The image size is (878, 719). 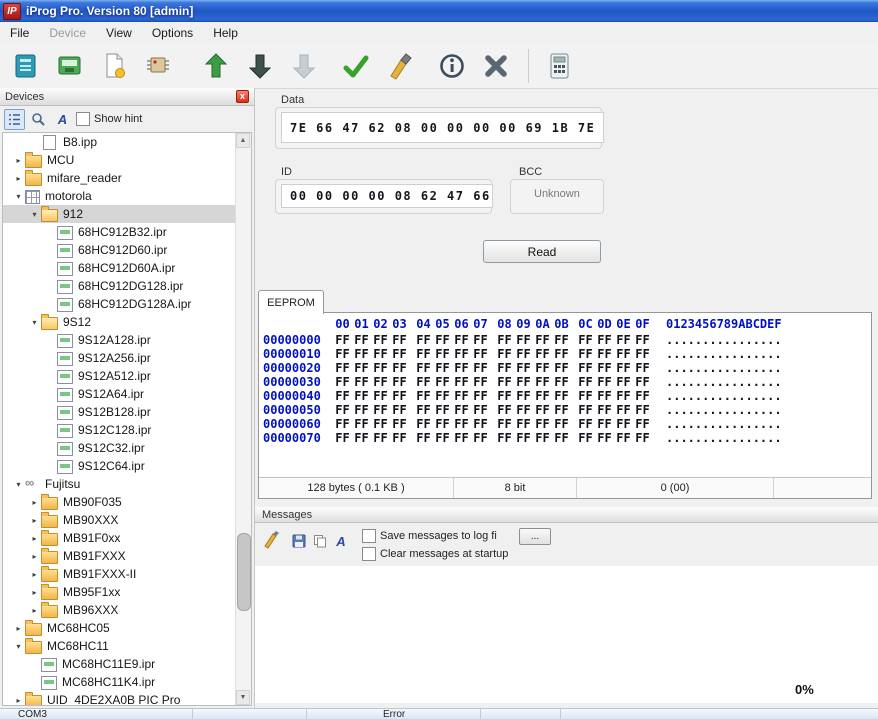 I want to click on tree-item-68hc912dg128a-ipr: 68HC912DG128A.ipr, so click(x=119, y=304).